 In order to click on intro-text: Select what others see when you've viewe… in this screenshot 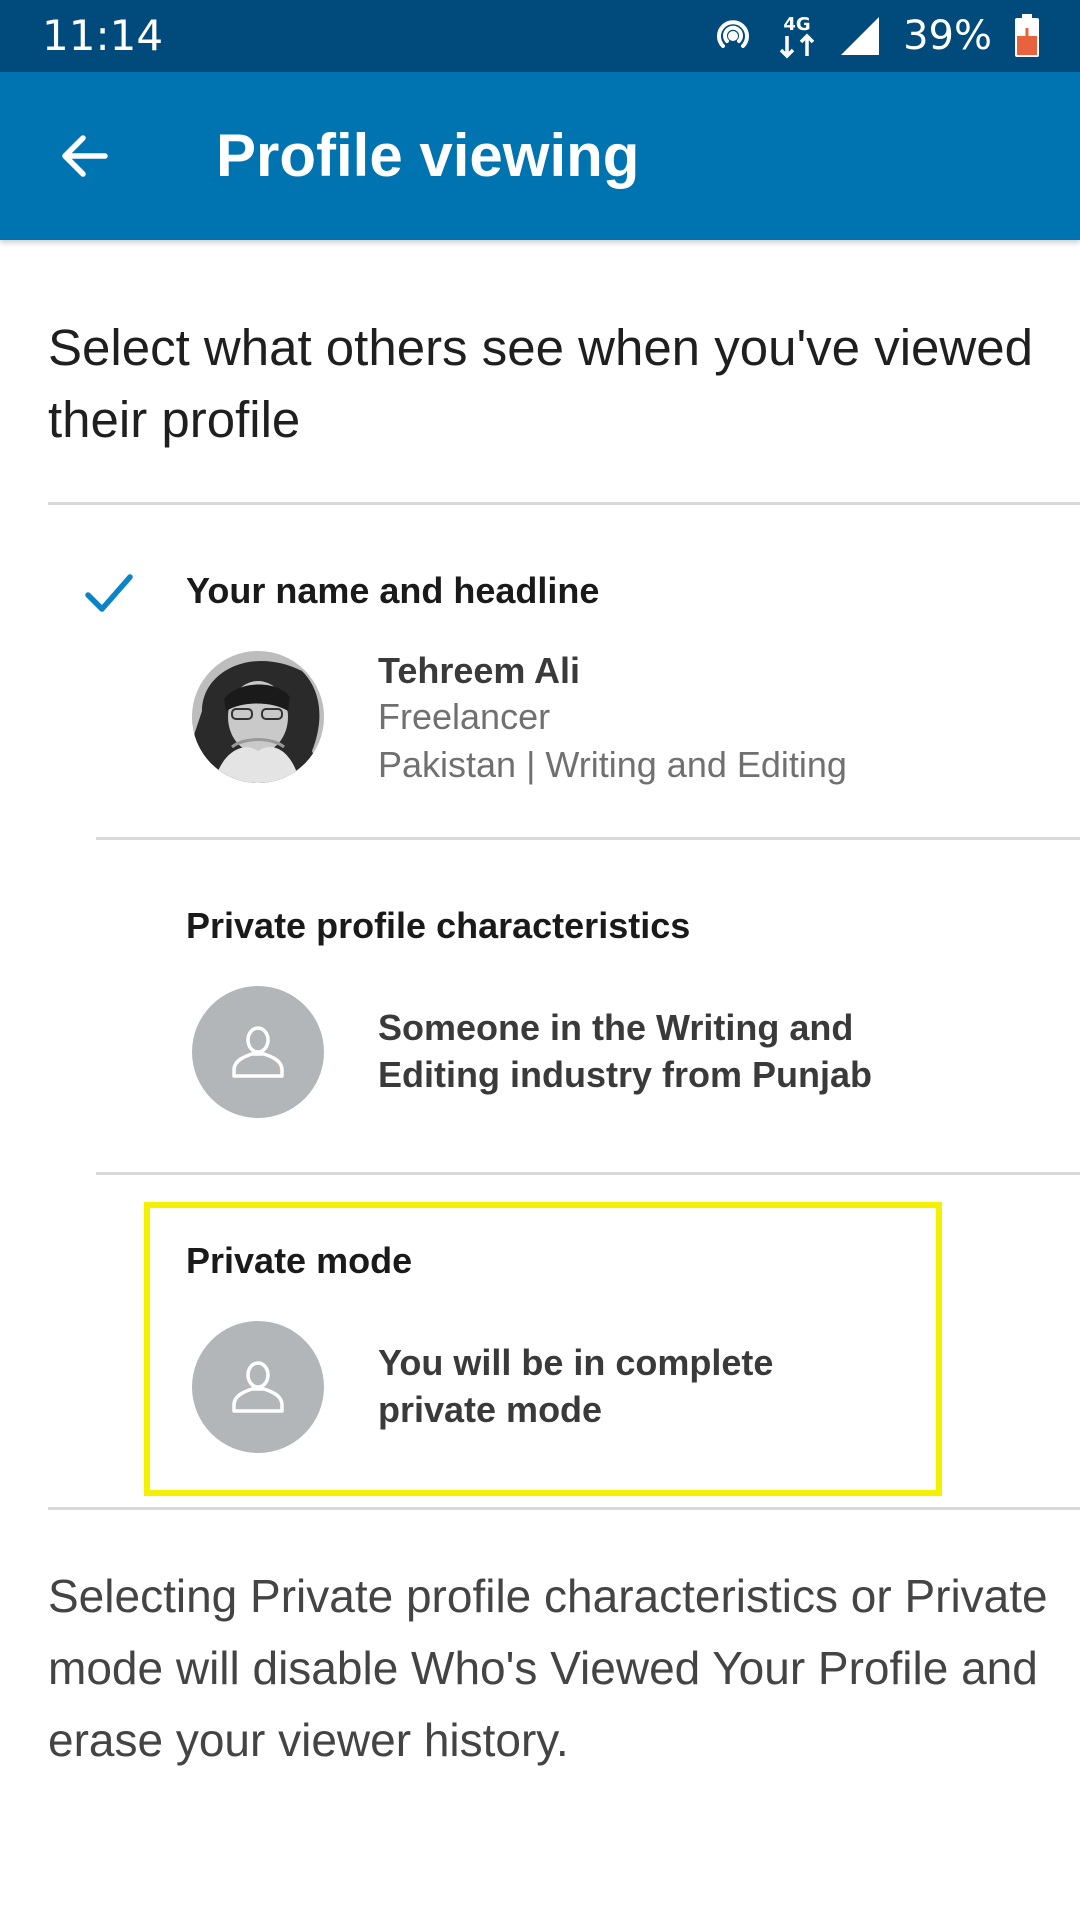, I will do `click(540, 383)`.